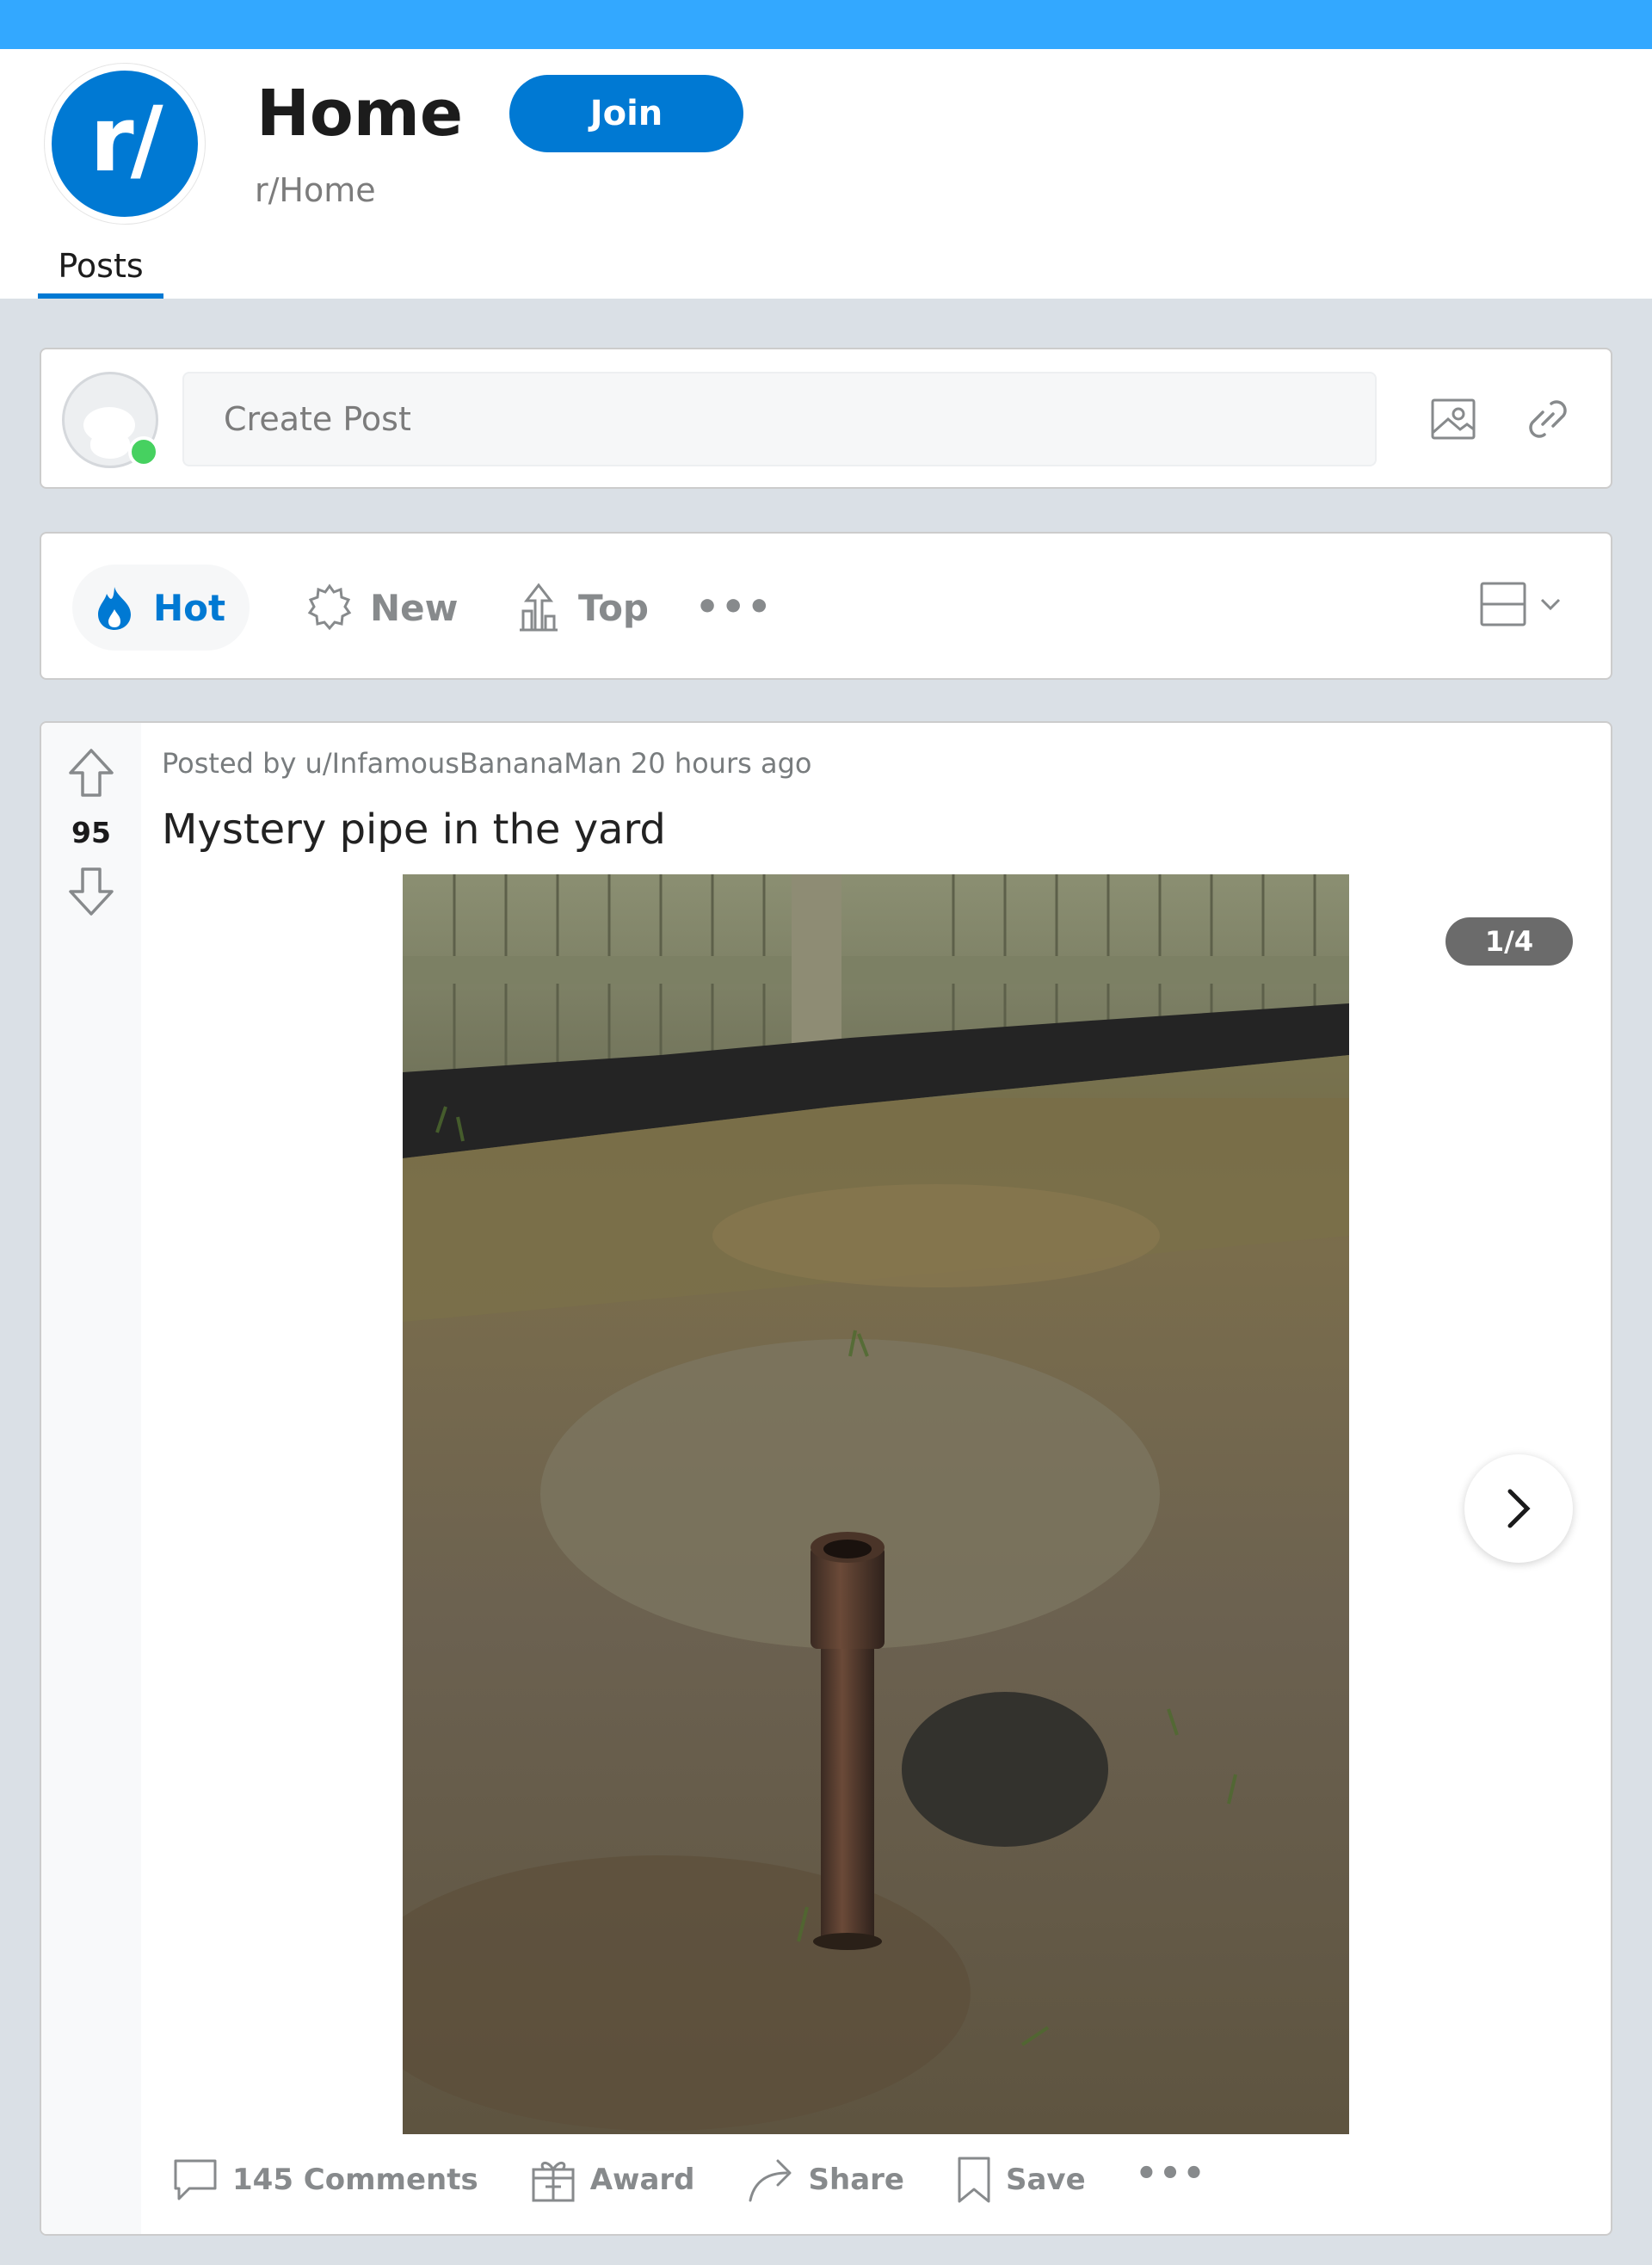 Image resolution: width=1652 pixels, height=2265 pixels. What do you see at coordinates (1045, 2180) in the screenshot?
I see `save-label: Save` at bounding box center [1045, 2180].